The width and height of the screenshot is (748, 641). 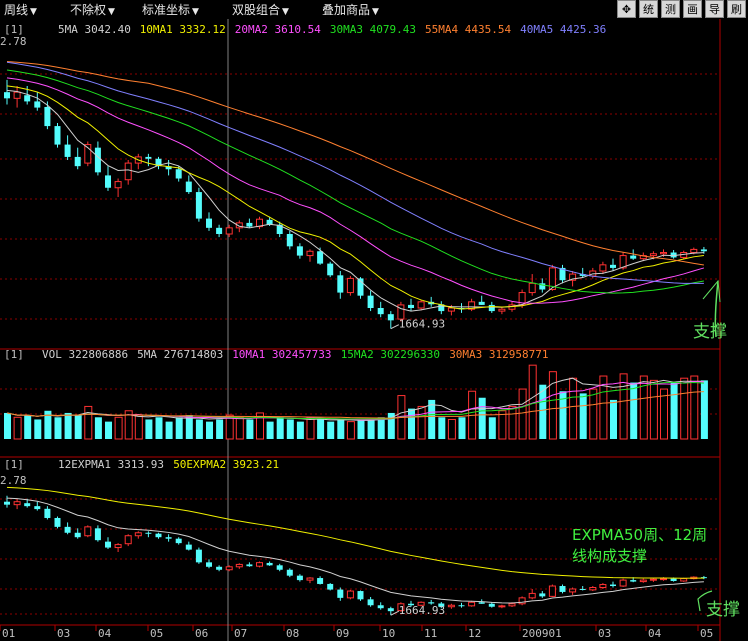 What do you see at coordinates (723, 610) in the screenshot?
I see `support-label-expma: 支撑` at bounding box center [723, 610].